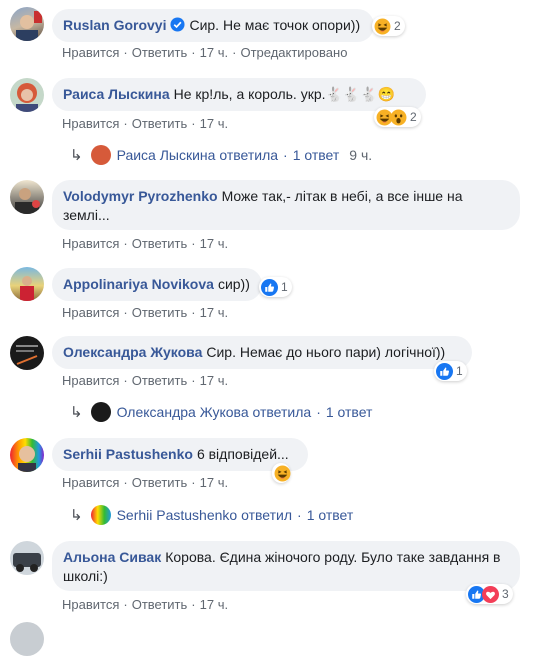 The image size is (553, 656). I want to click on reply-author: Serhii Pastushenko, so click(177, 515).